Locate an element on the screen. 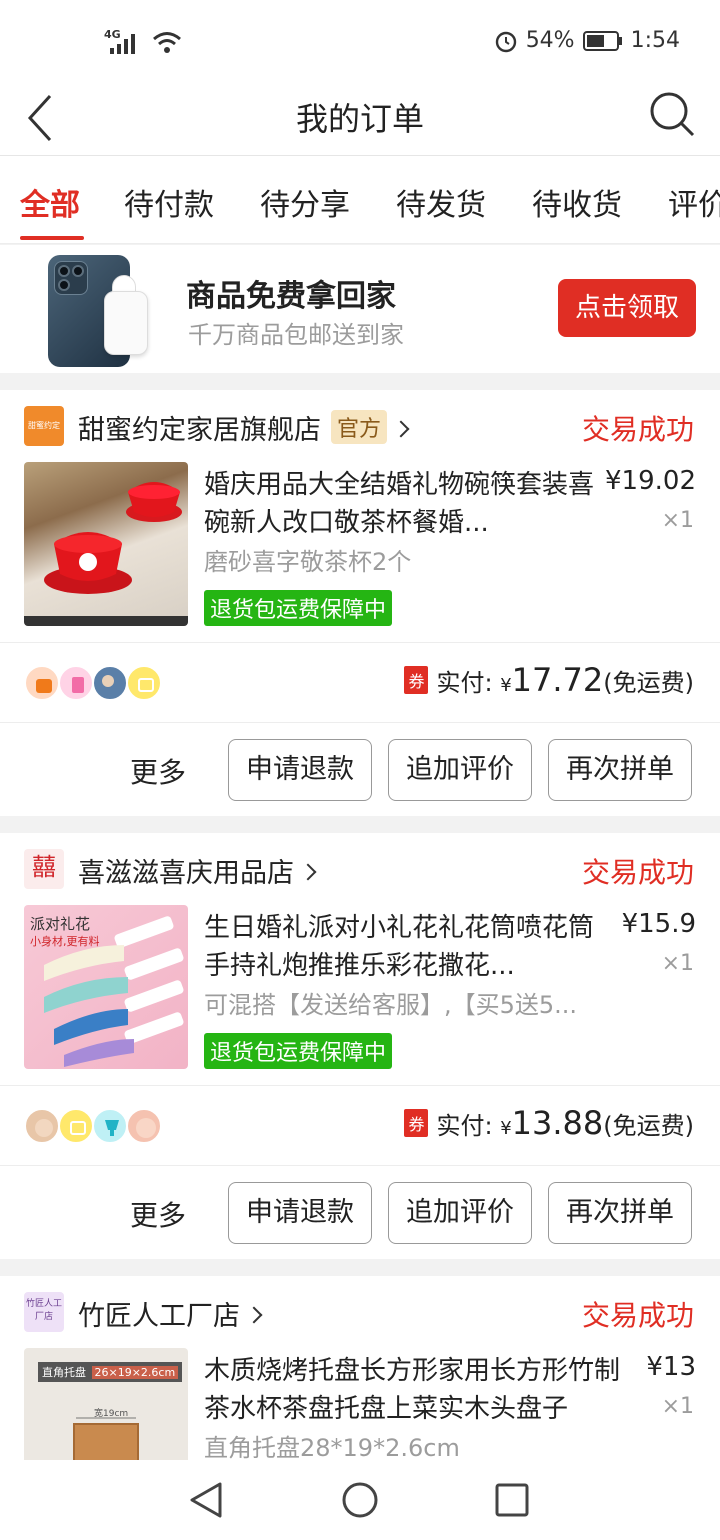 The height and width of the screenshot is (1540, 720). nav-home-icon is located at coordinates (360, 1500).